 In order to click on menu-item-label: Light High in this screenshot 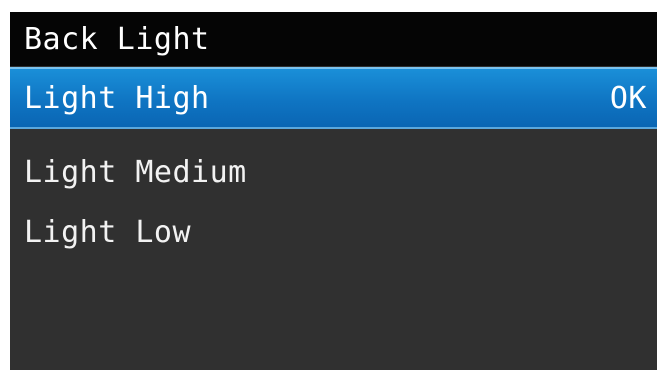, I will do `click(117, 98)`.